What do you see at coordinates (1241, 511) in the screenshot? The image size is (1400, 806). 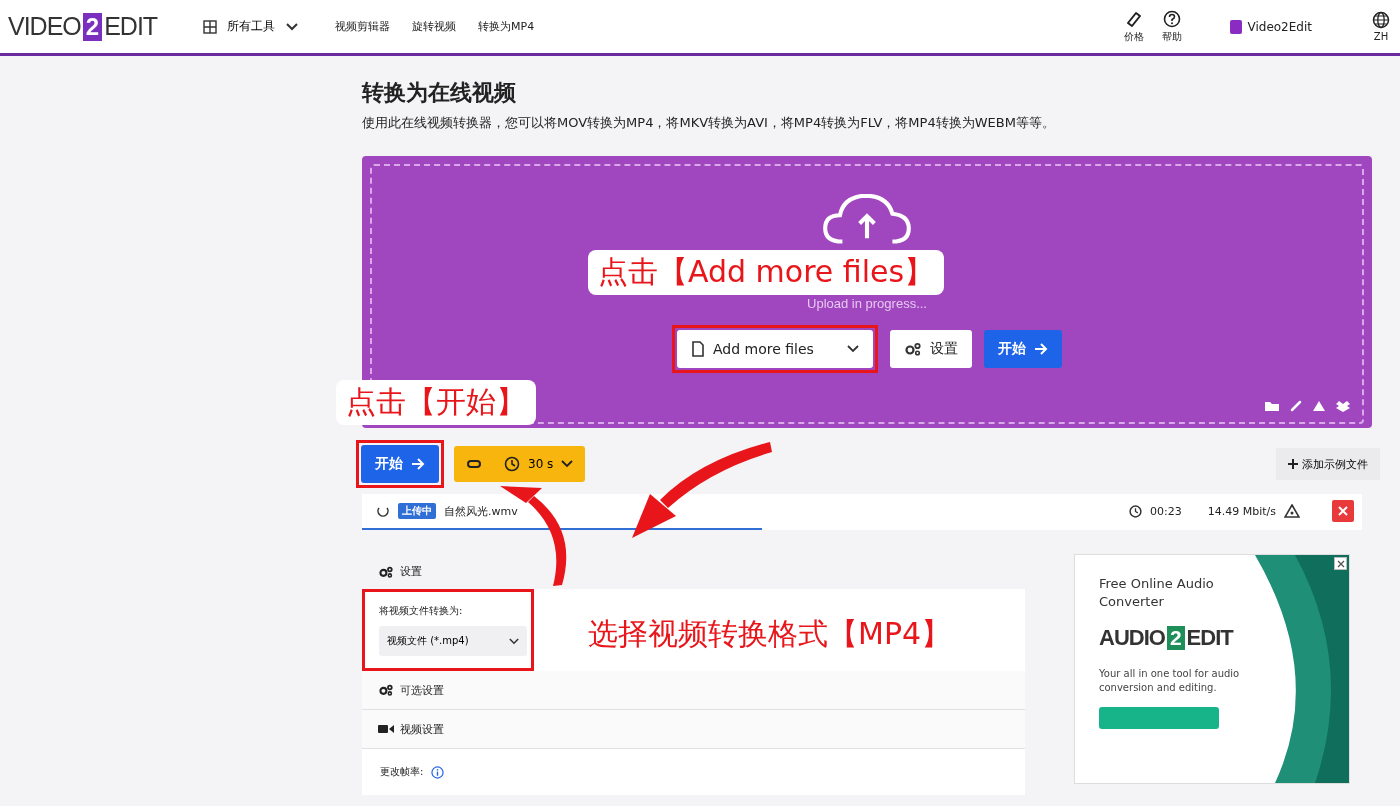 I see `upload-speed: 14.49 Mbit/s` at bounding box center [1241, 511].